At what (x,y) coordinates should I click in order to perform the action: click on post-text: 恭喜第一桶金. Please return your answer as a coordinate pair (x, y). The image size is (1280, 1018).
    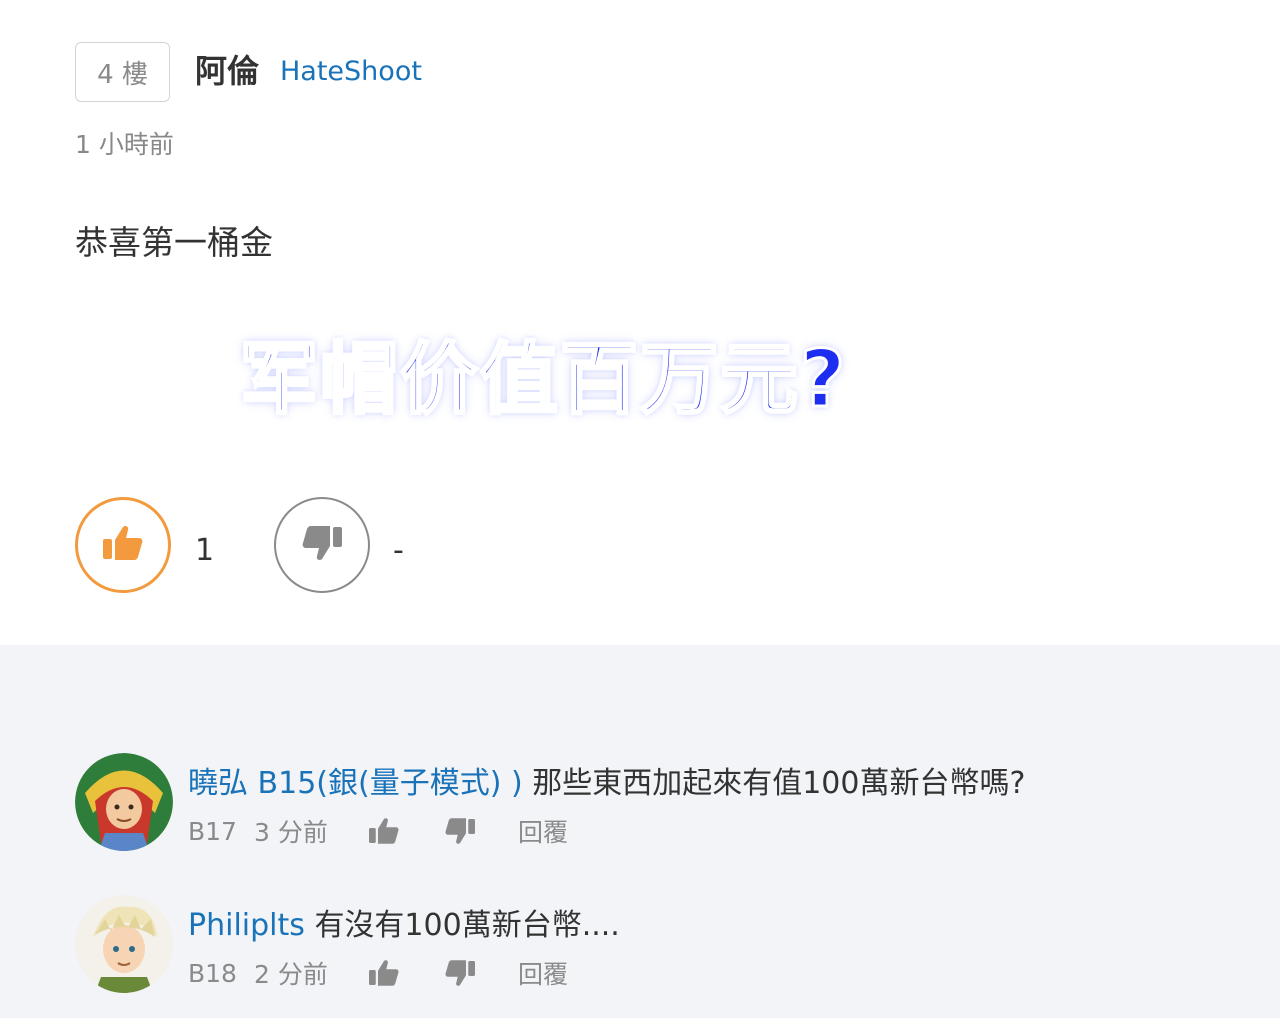
    Looking at the image, I should click on (174, 242).